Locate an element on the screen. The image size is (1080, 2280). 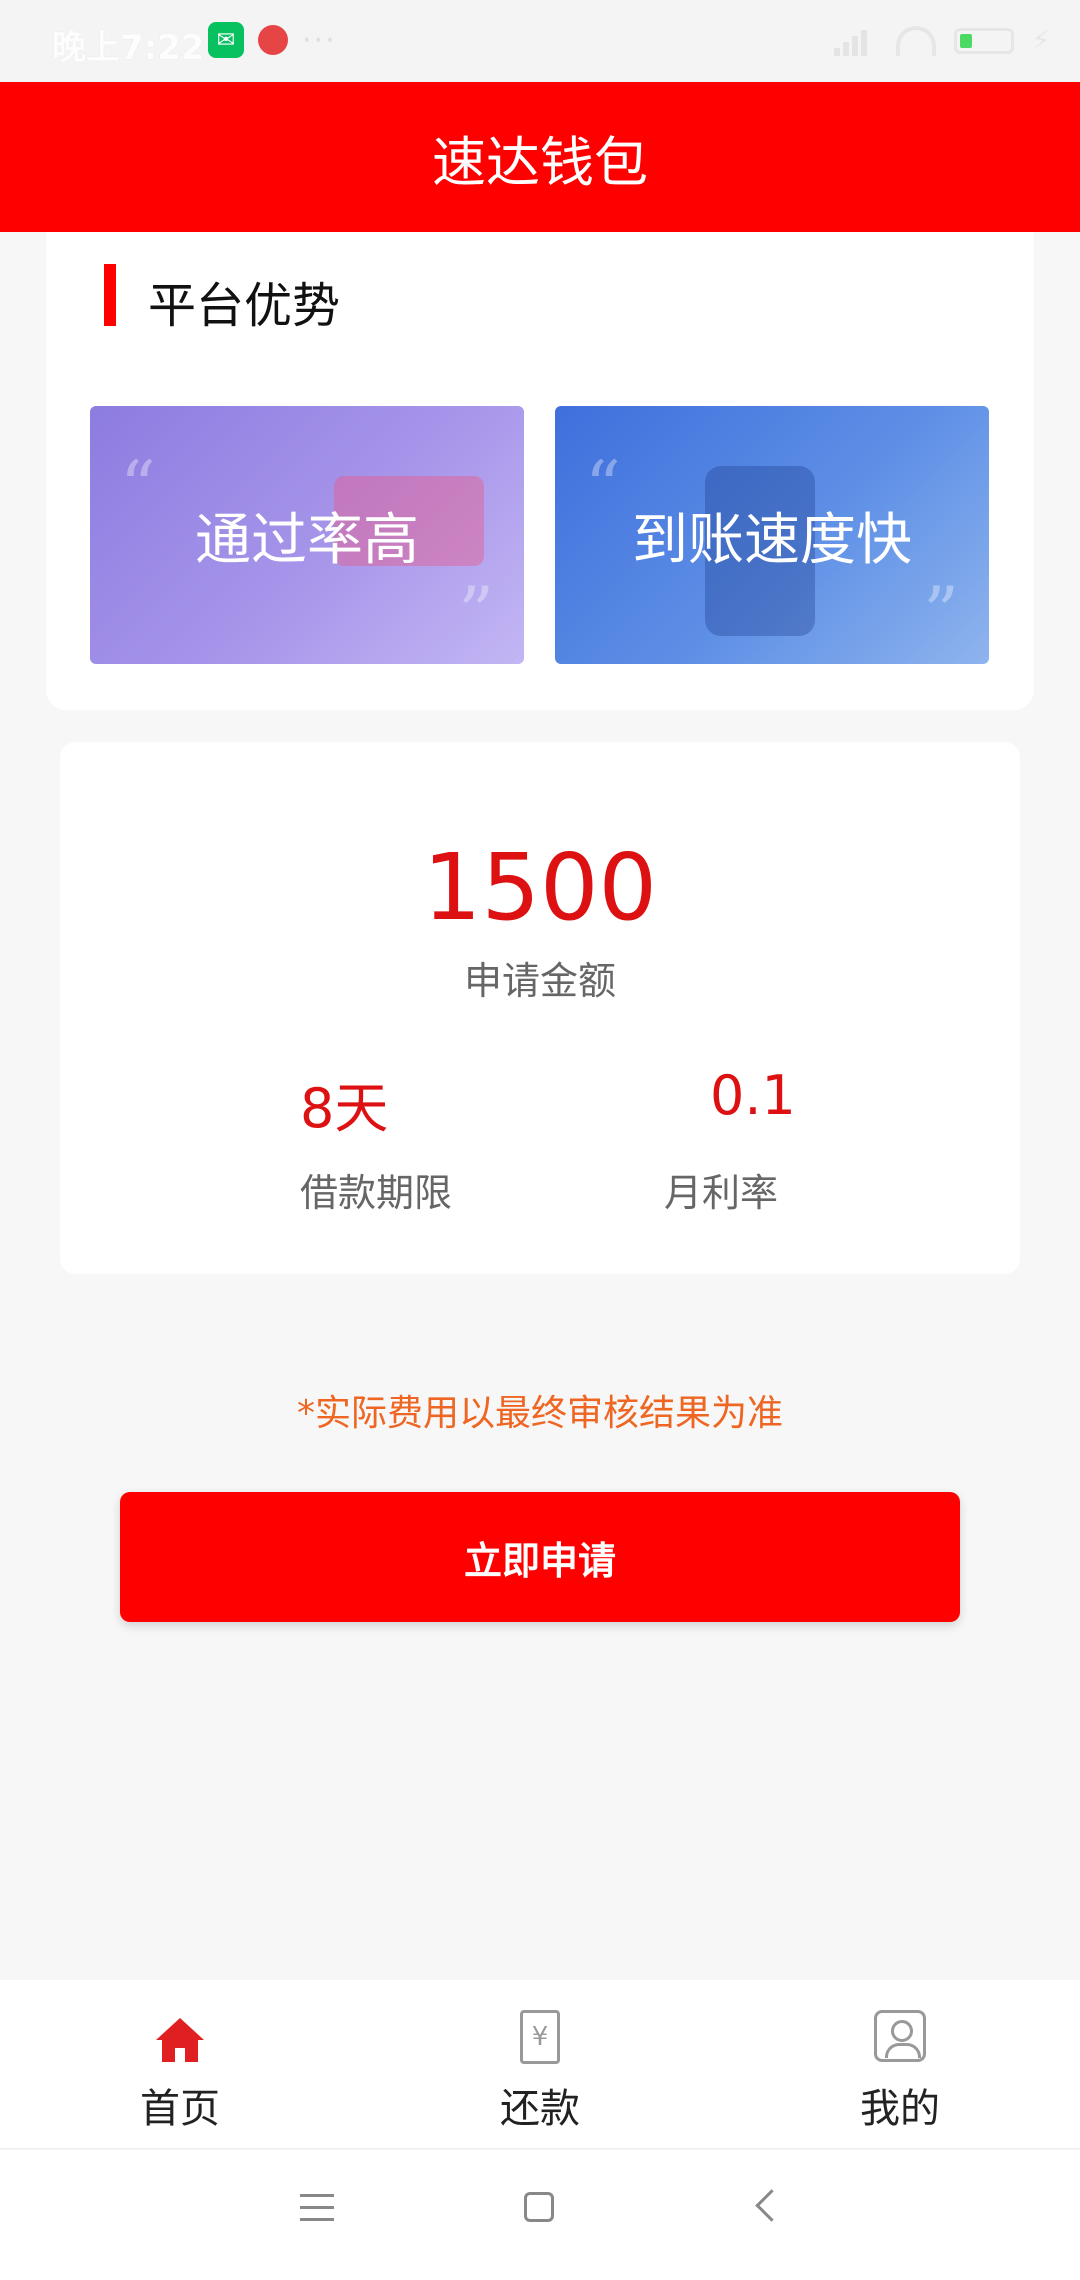
menu-icon is located at coordinates (317, 2209).